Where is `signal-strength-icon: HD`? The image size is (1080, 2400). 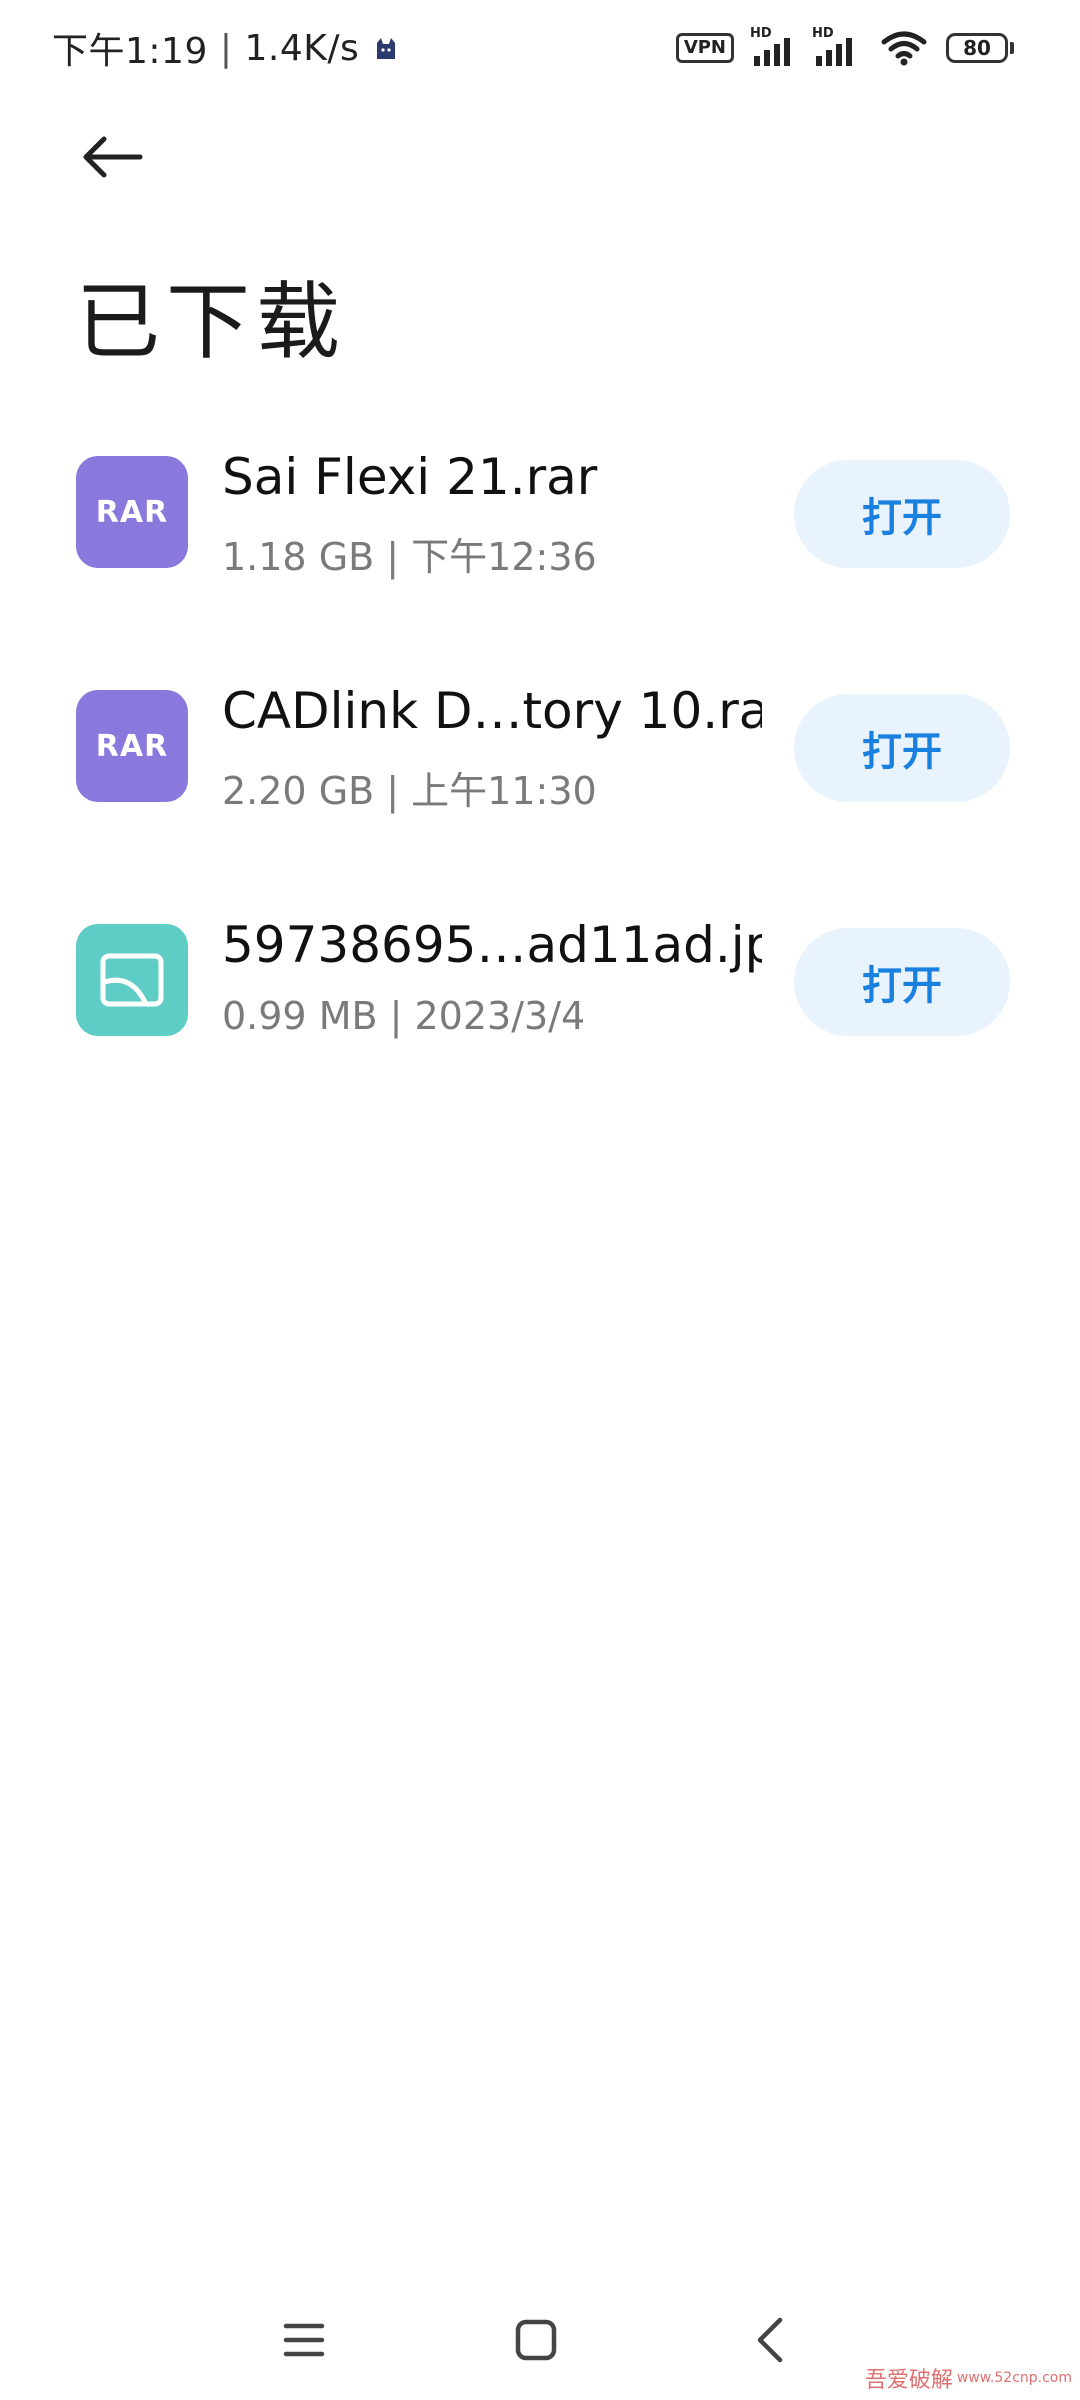 signal-strength-icon: HD is located at coordinates (775, 47).